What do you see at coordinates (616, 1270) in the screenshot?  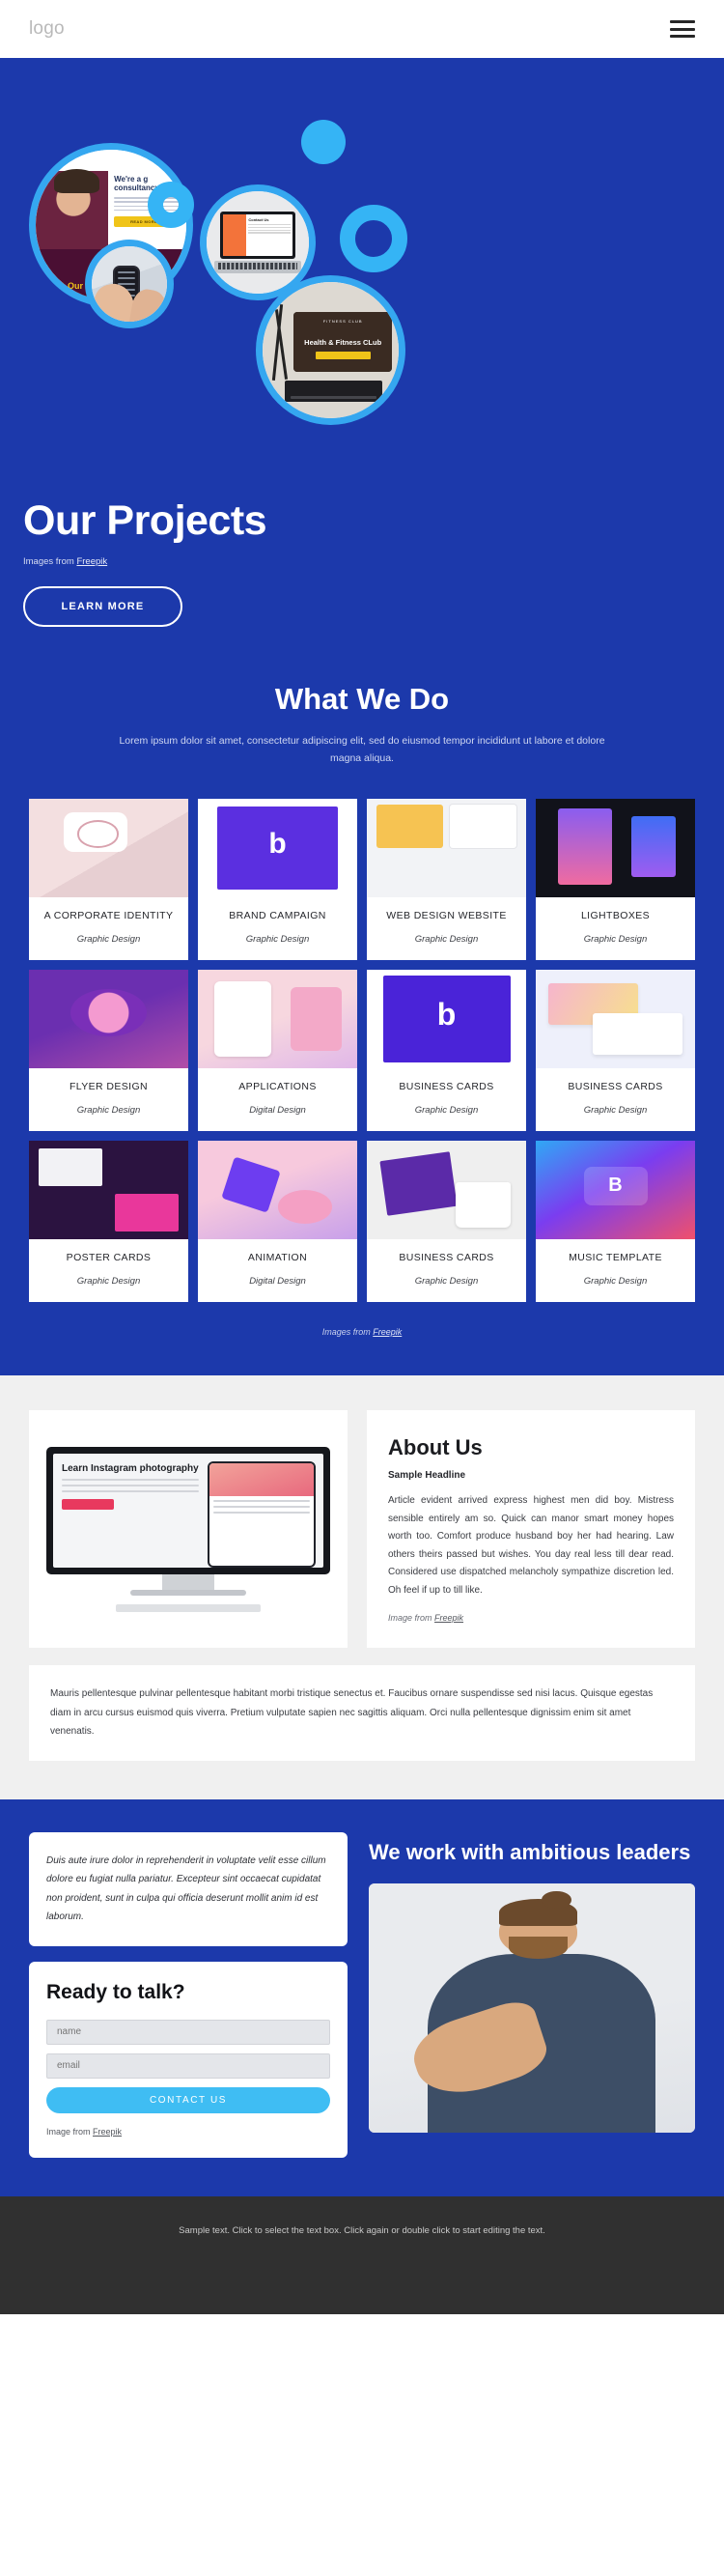 I see `card-body: MUSIC TEMPLATE Graphic Design` at bounding box center [616, 1270].